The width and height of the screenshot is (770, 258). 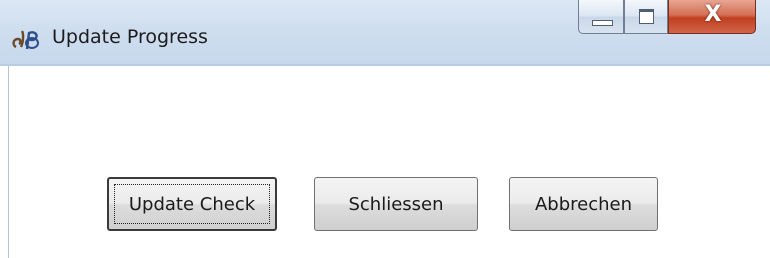 I want to click on update-check-button: Update Check, so click(x=192, y=204).